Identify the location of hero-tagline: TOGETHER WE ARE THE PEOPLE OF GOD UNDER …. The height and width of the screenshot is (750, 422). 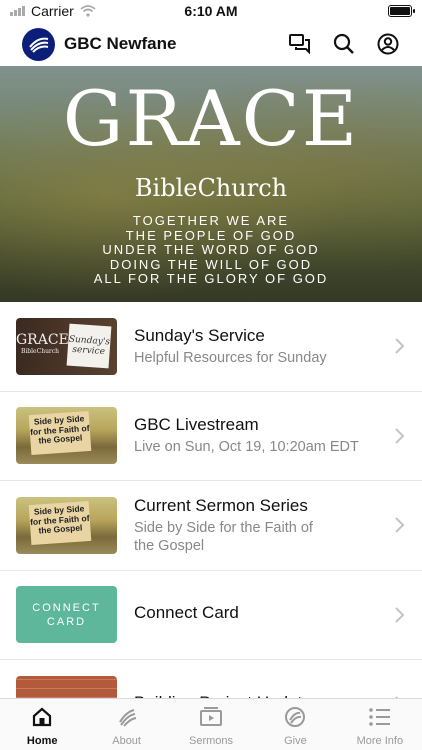
(211, 250).